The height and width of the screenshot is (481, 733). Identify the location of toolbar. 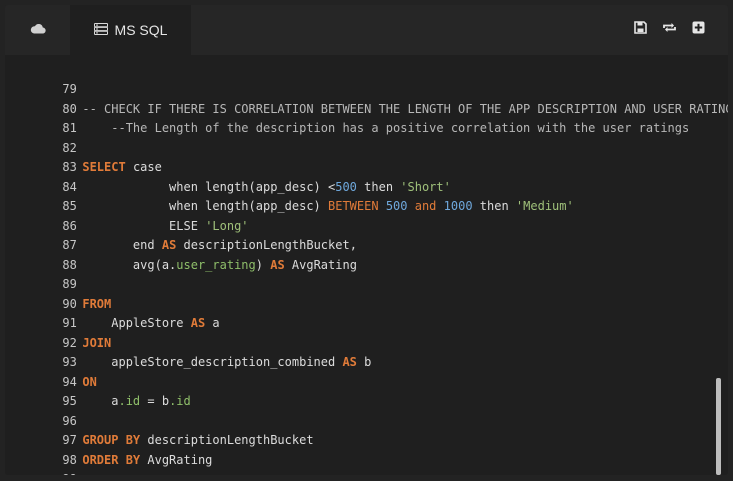
(669, 29).